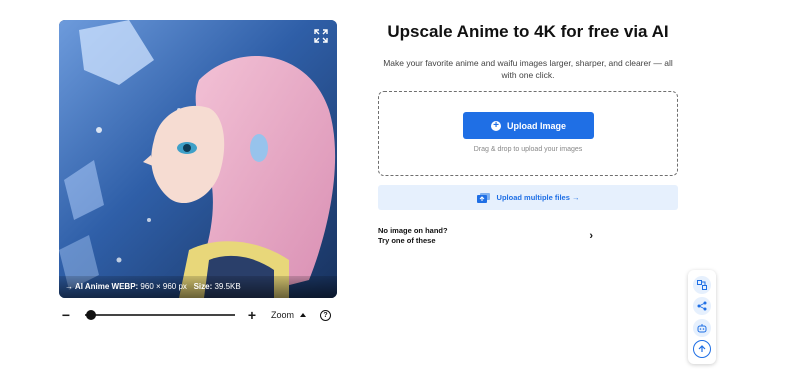 Image resolution: width=800 pixels, height=369 pixels. Describe the element at coordinates (495, 125) in the screenshot. I see `plus-circle-icon: +` at that location.